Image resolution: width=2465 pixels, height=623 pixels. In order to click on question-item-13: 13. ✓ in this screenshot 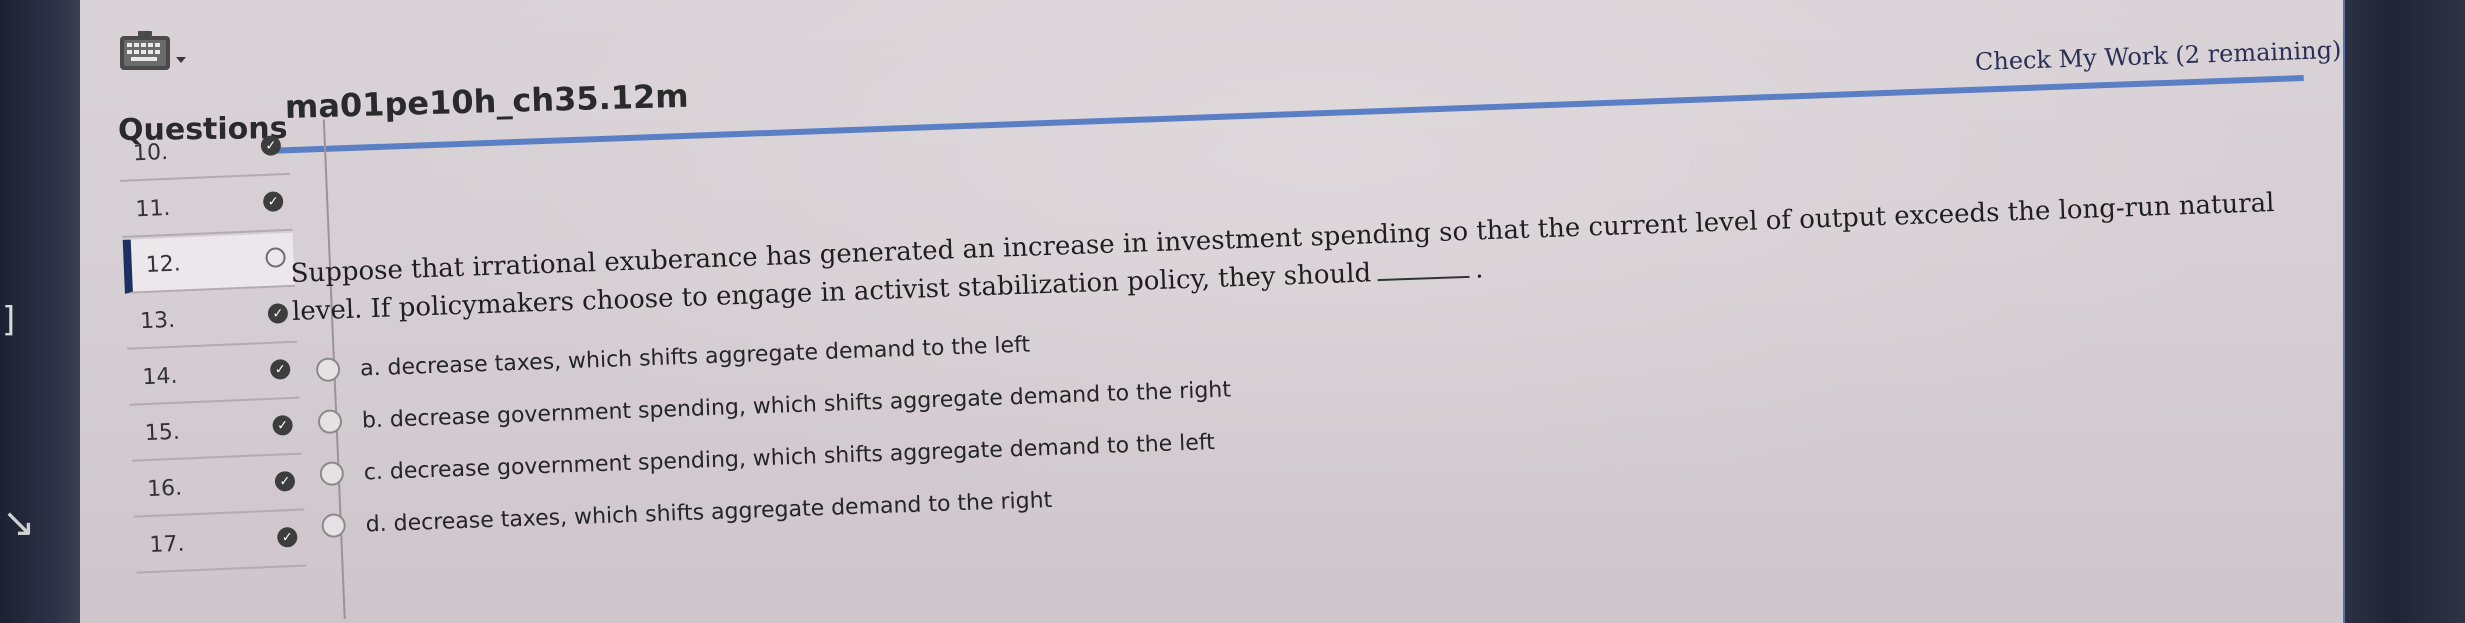, I will do `click(211, 319)`.